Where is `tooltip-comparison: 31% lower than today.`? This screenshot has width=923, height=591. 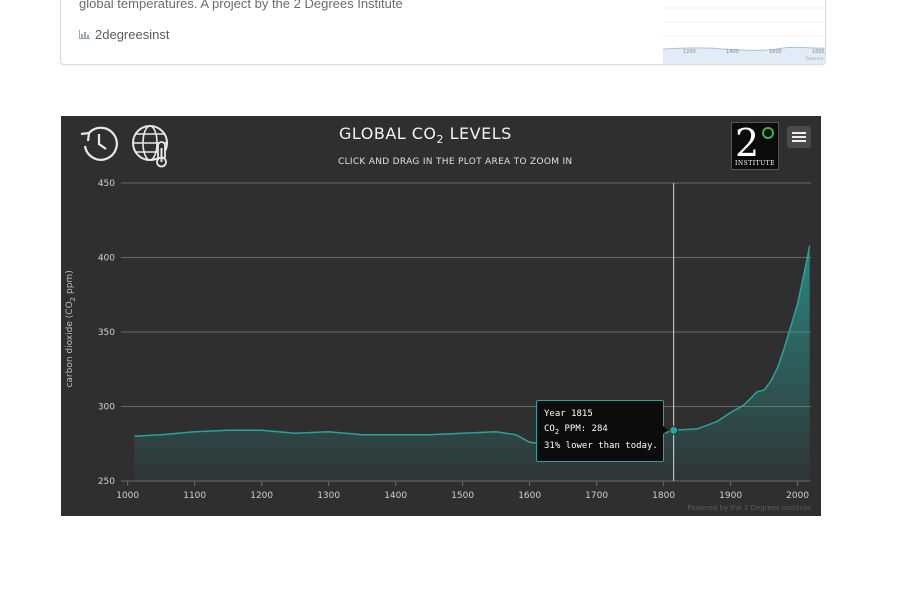 tooltip-comparison: 31% lower than today. is located at coordinates (601, 446).